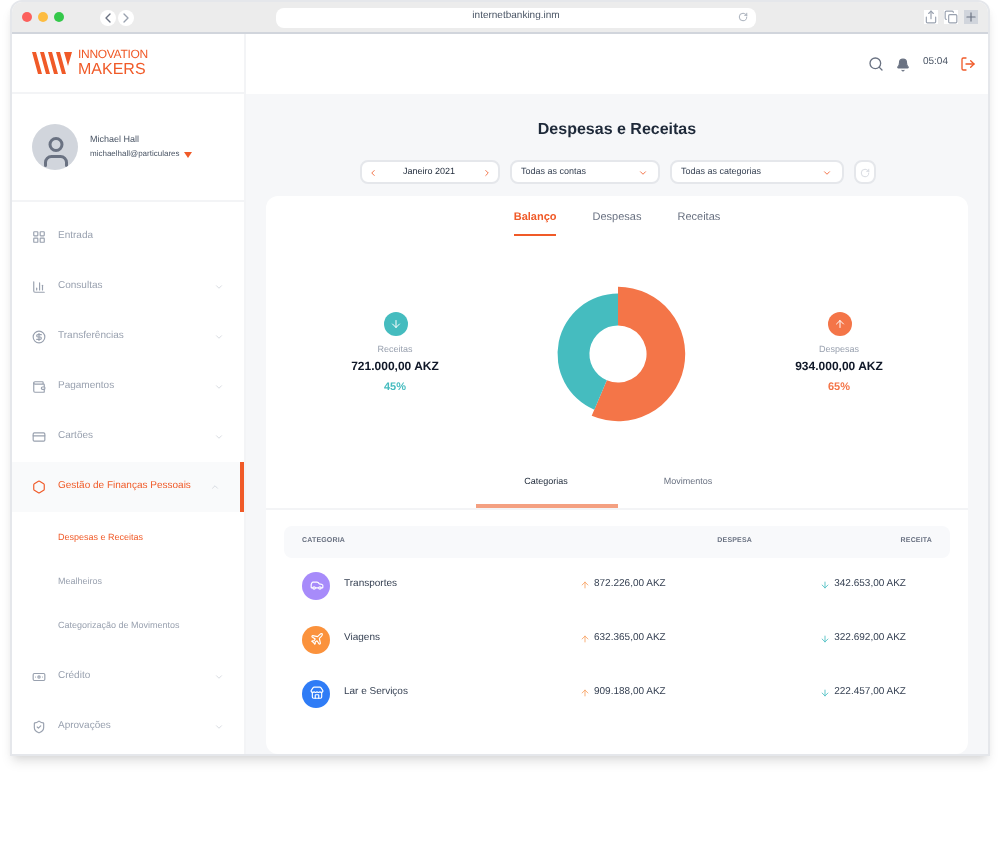 Image resolution: width=1000 pixels, height=864 pixels. I want to click on coin-icon, so click(39, 337).